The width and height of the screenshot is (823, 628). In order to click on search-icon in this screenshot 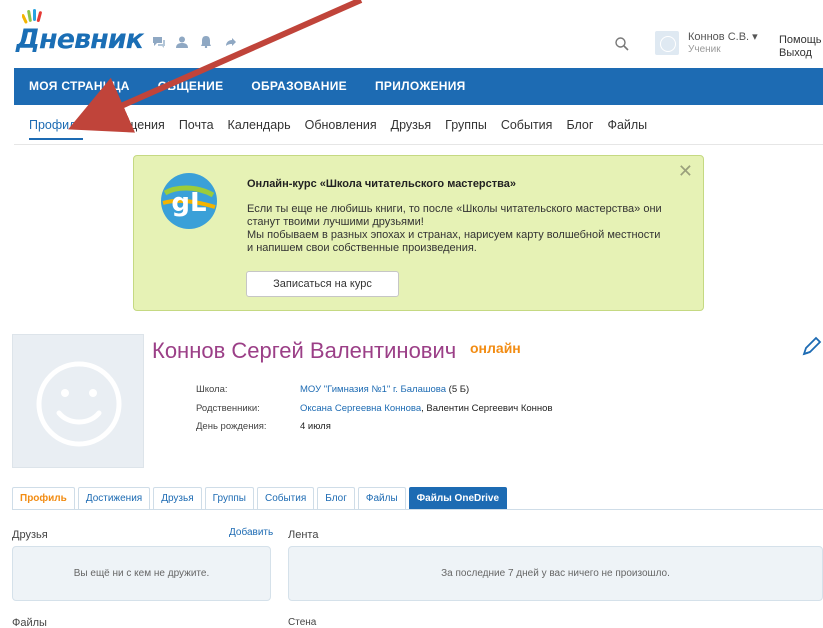, I will do `click(622, 44)`.